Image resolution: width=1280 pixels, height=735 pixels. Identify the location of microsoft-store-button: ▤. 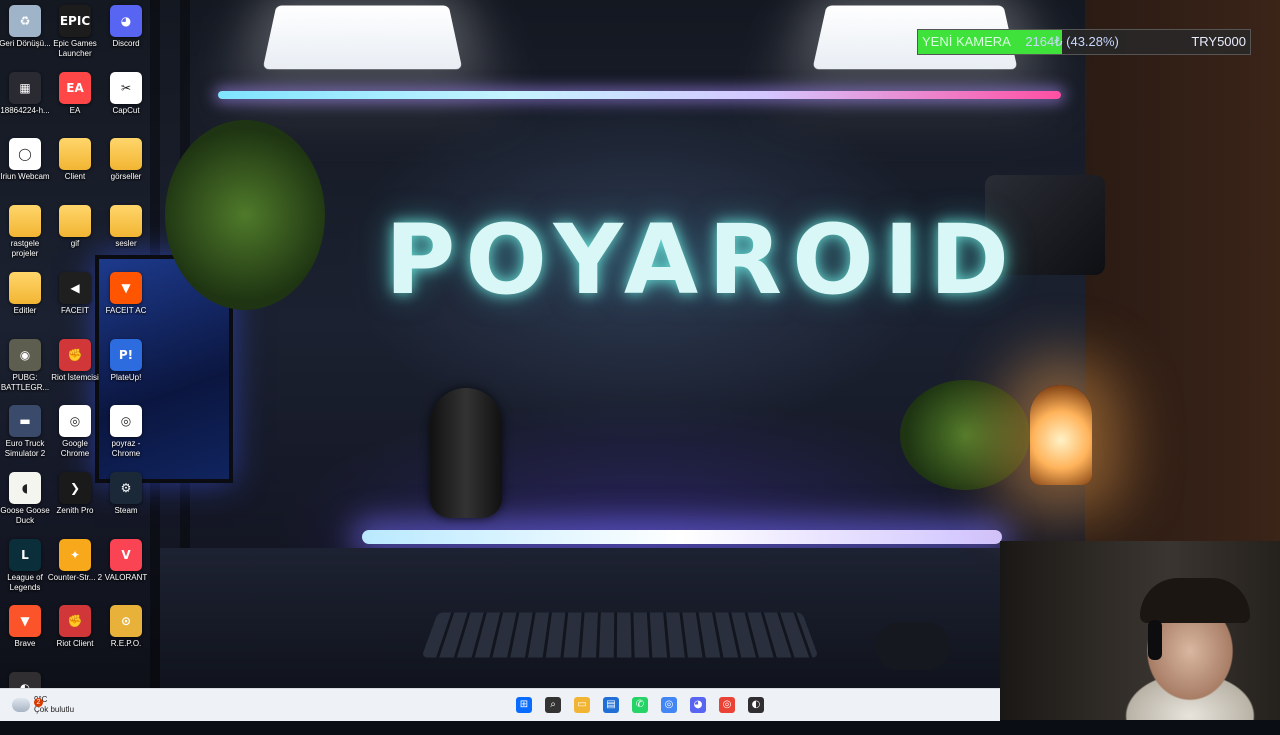
(611, 705).